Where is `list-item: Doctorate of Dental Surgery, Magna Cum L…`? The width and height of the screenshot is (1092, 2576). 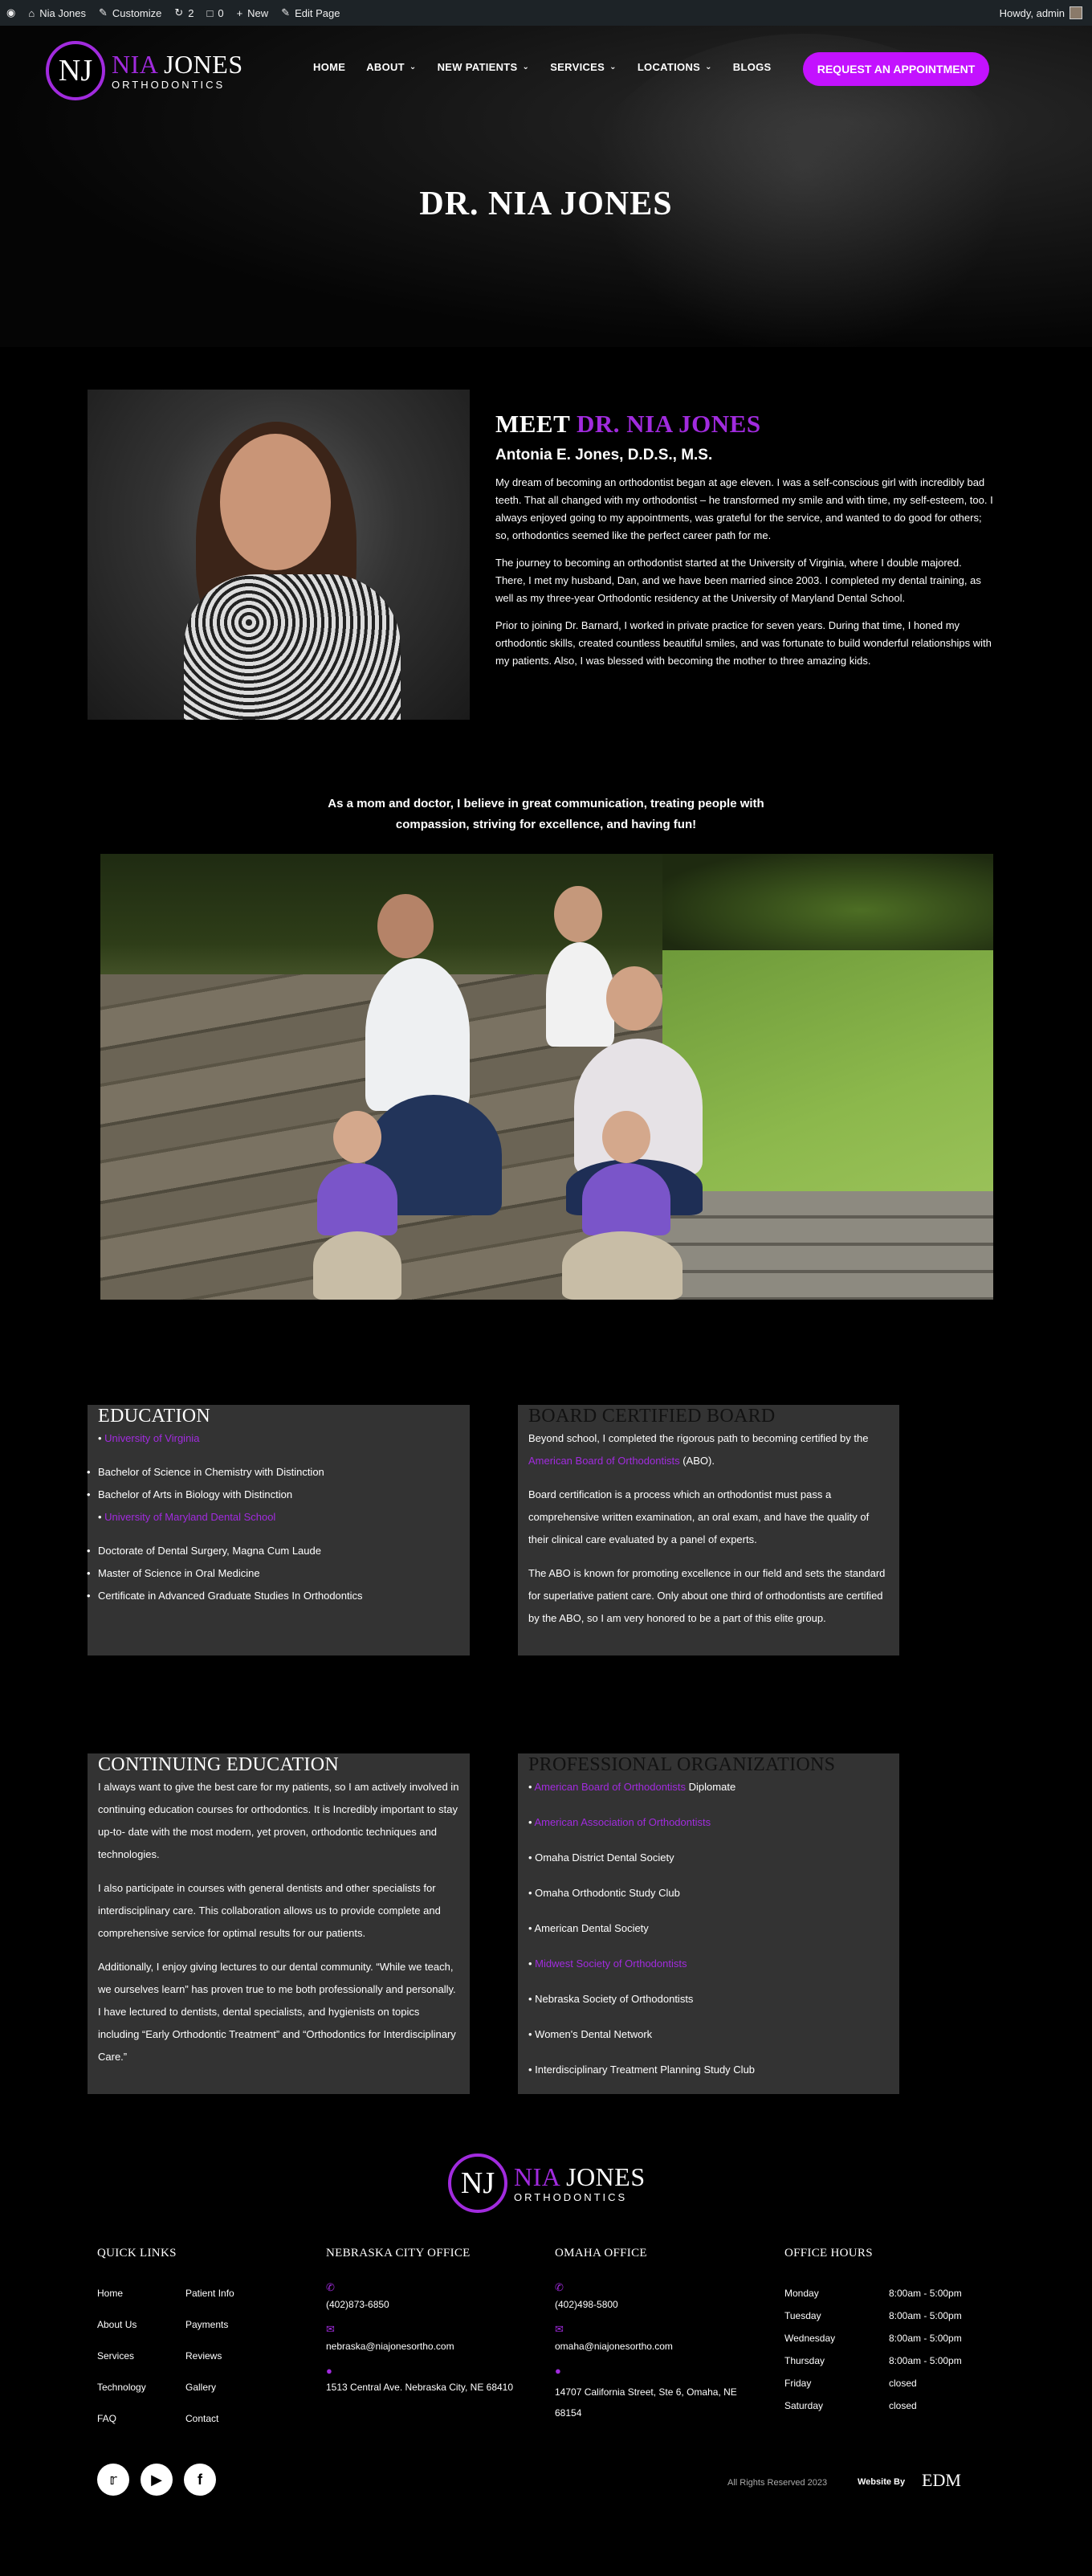 list-item: Doctorate of Dental Surgery, Magna Cum L… is located at coordinates (273, 1551).